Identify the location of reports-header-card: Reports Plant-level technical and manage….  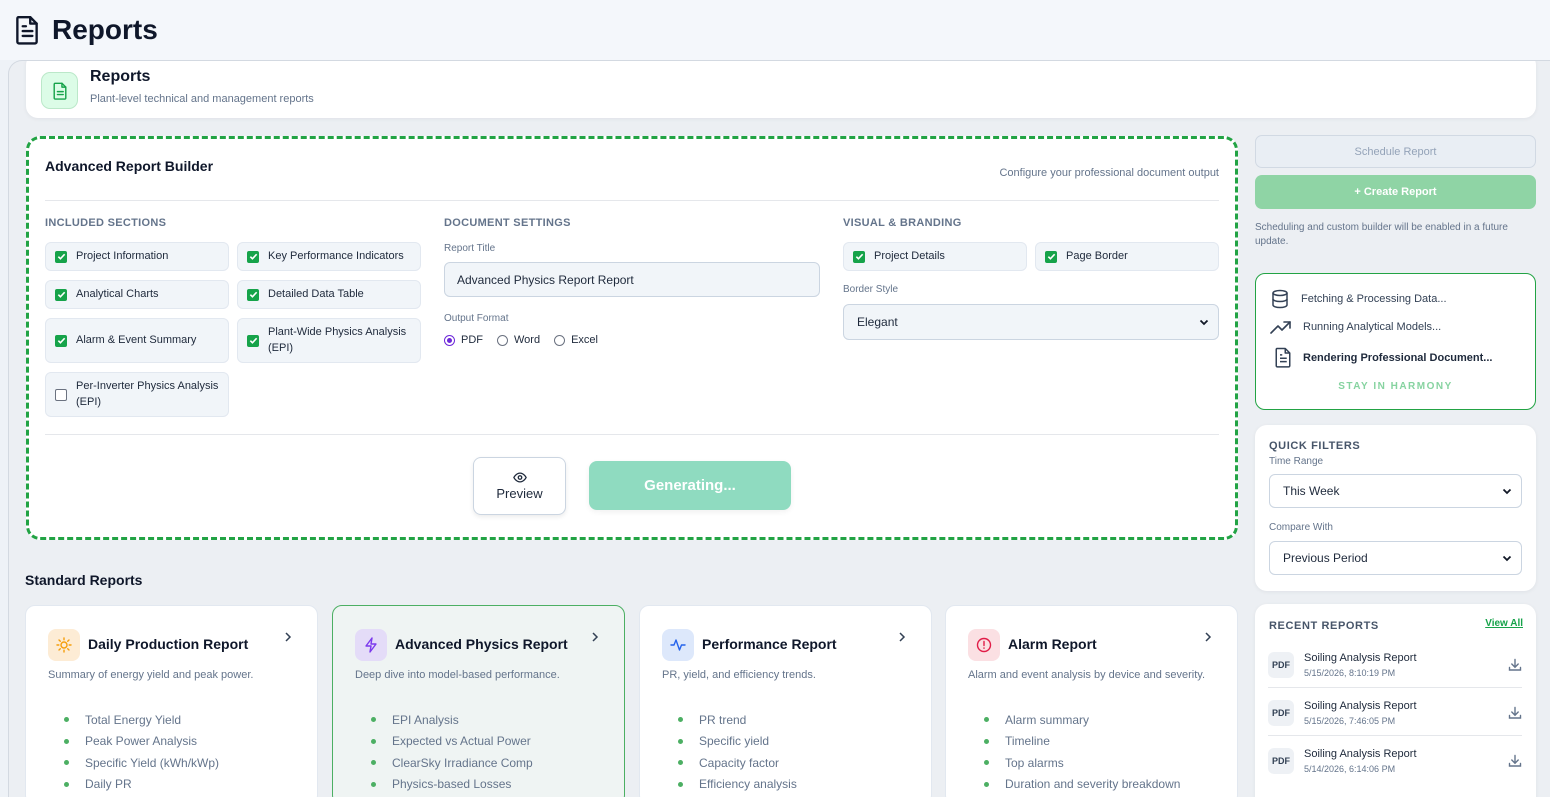
(781, 89).